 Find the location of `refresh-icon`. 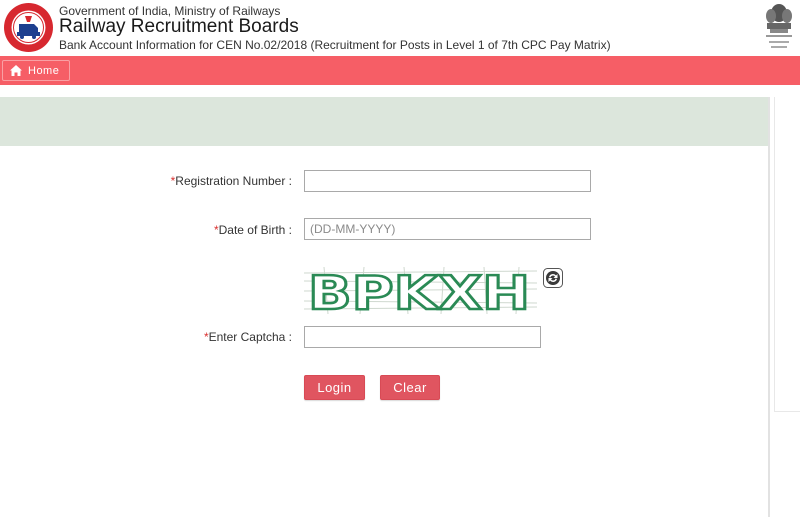

refresh-icon is located at coordinates (553, 278).